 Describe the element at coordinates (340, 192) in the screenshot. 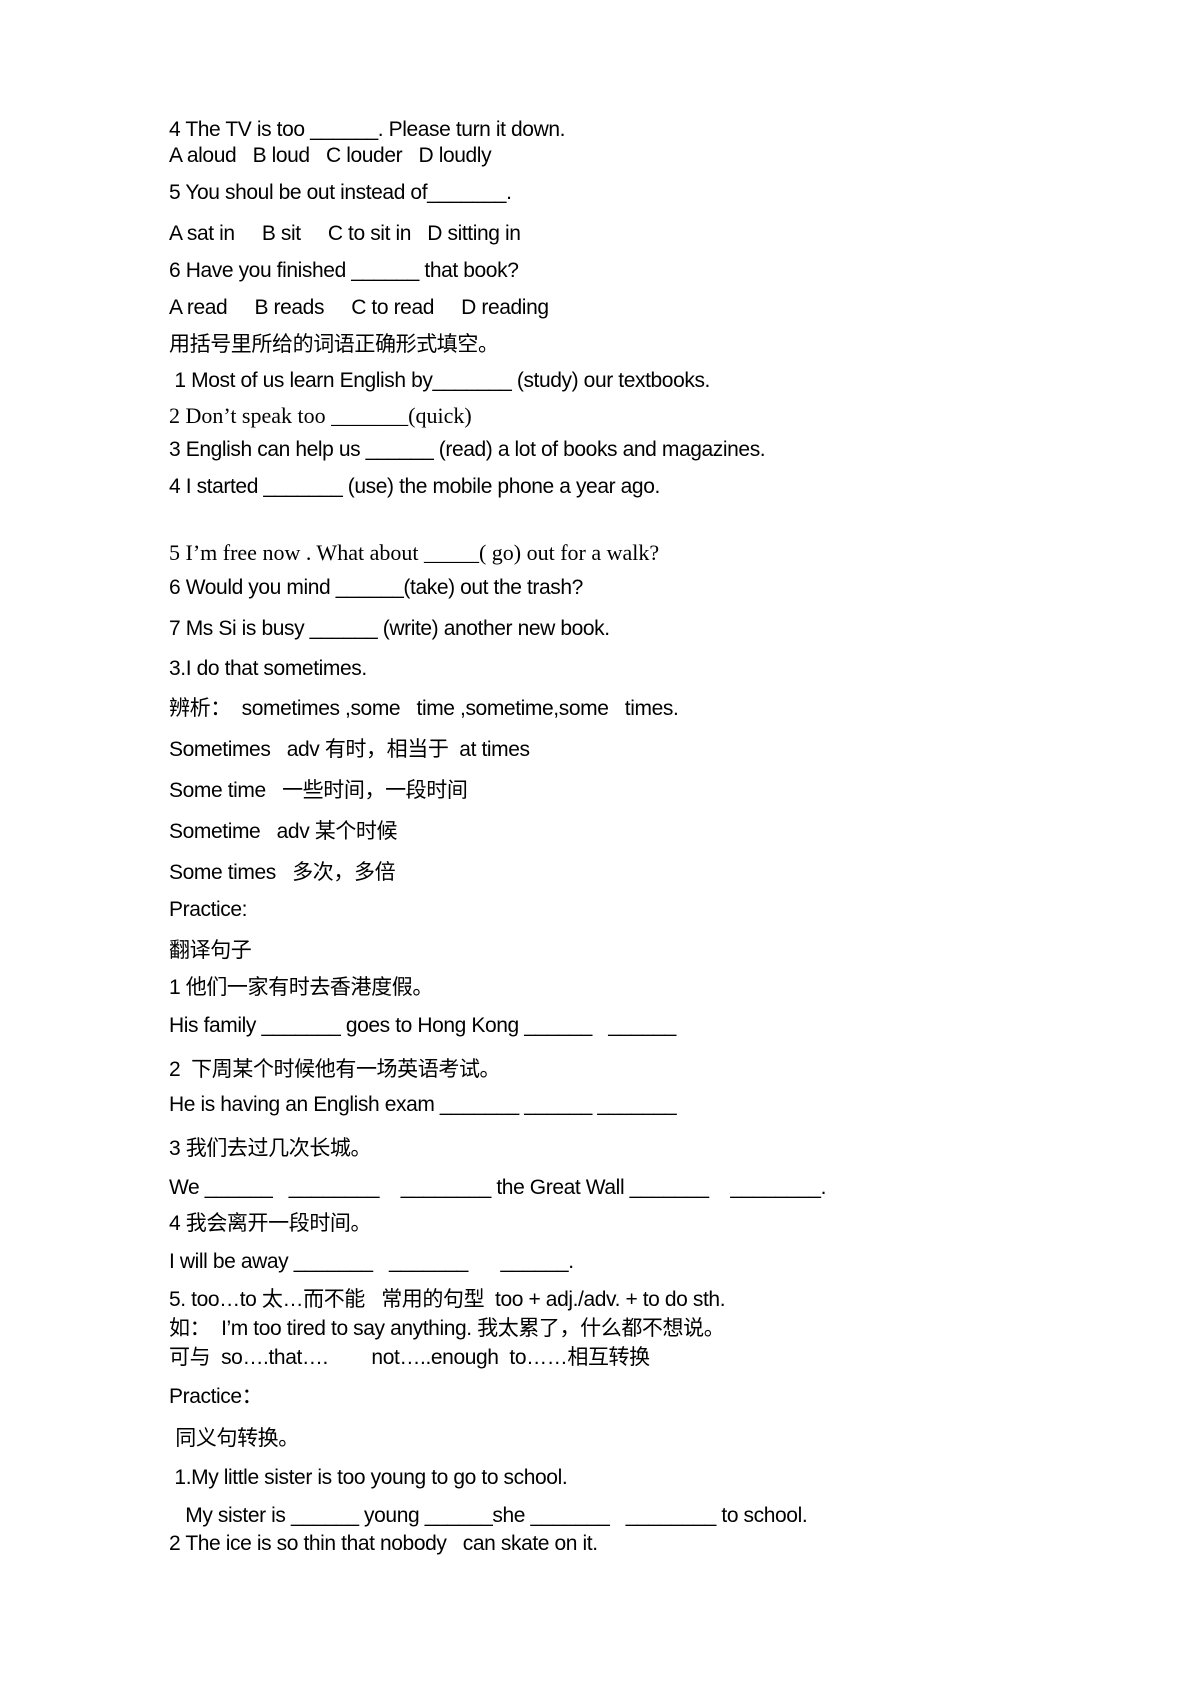

I see `question-5-instead-of: 5 You shoul be out instead of_______.` at that location.